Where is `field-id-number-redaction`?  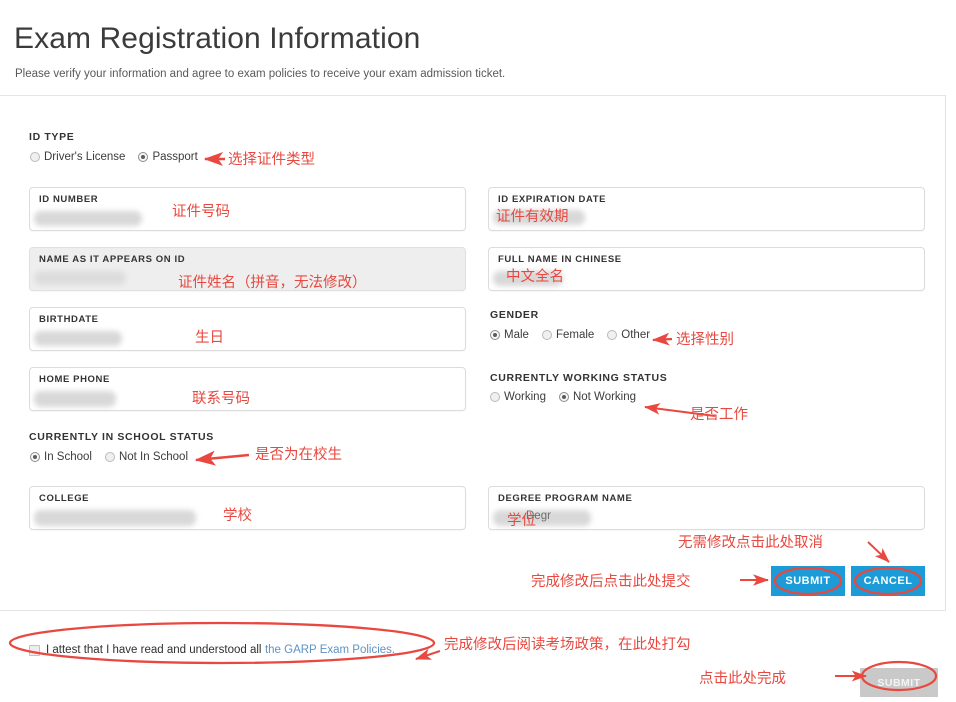
field-id-number-redaction is located at coordinates (88, 218).